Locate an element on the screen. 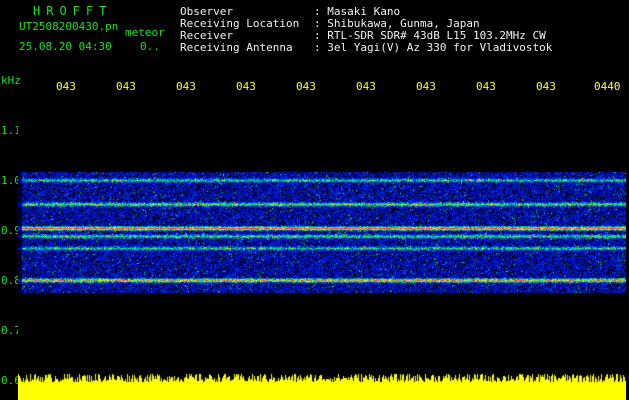  info-value-antenna: : 3el Yagi(V) Az 330 for Vladivostok is located at coordinates (433, 47).